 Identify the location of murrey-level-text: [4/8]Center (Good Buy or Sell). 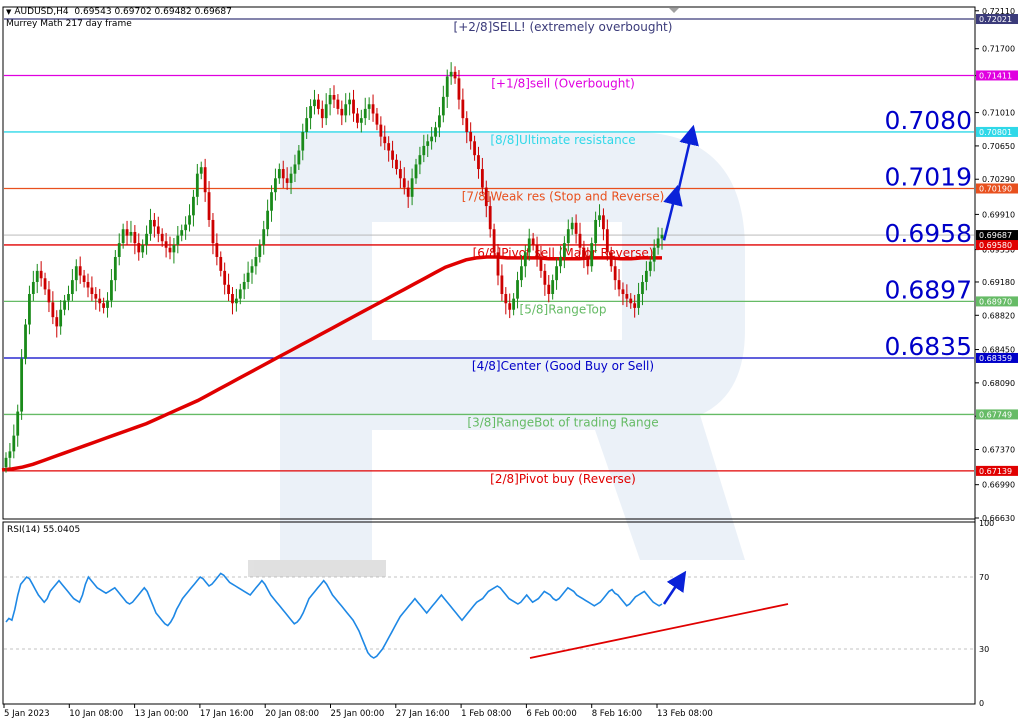
(563, 366).